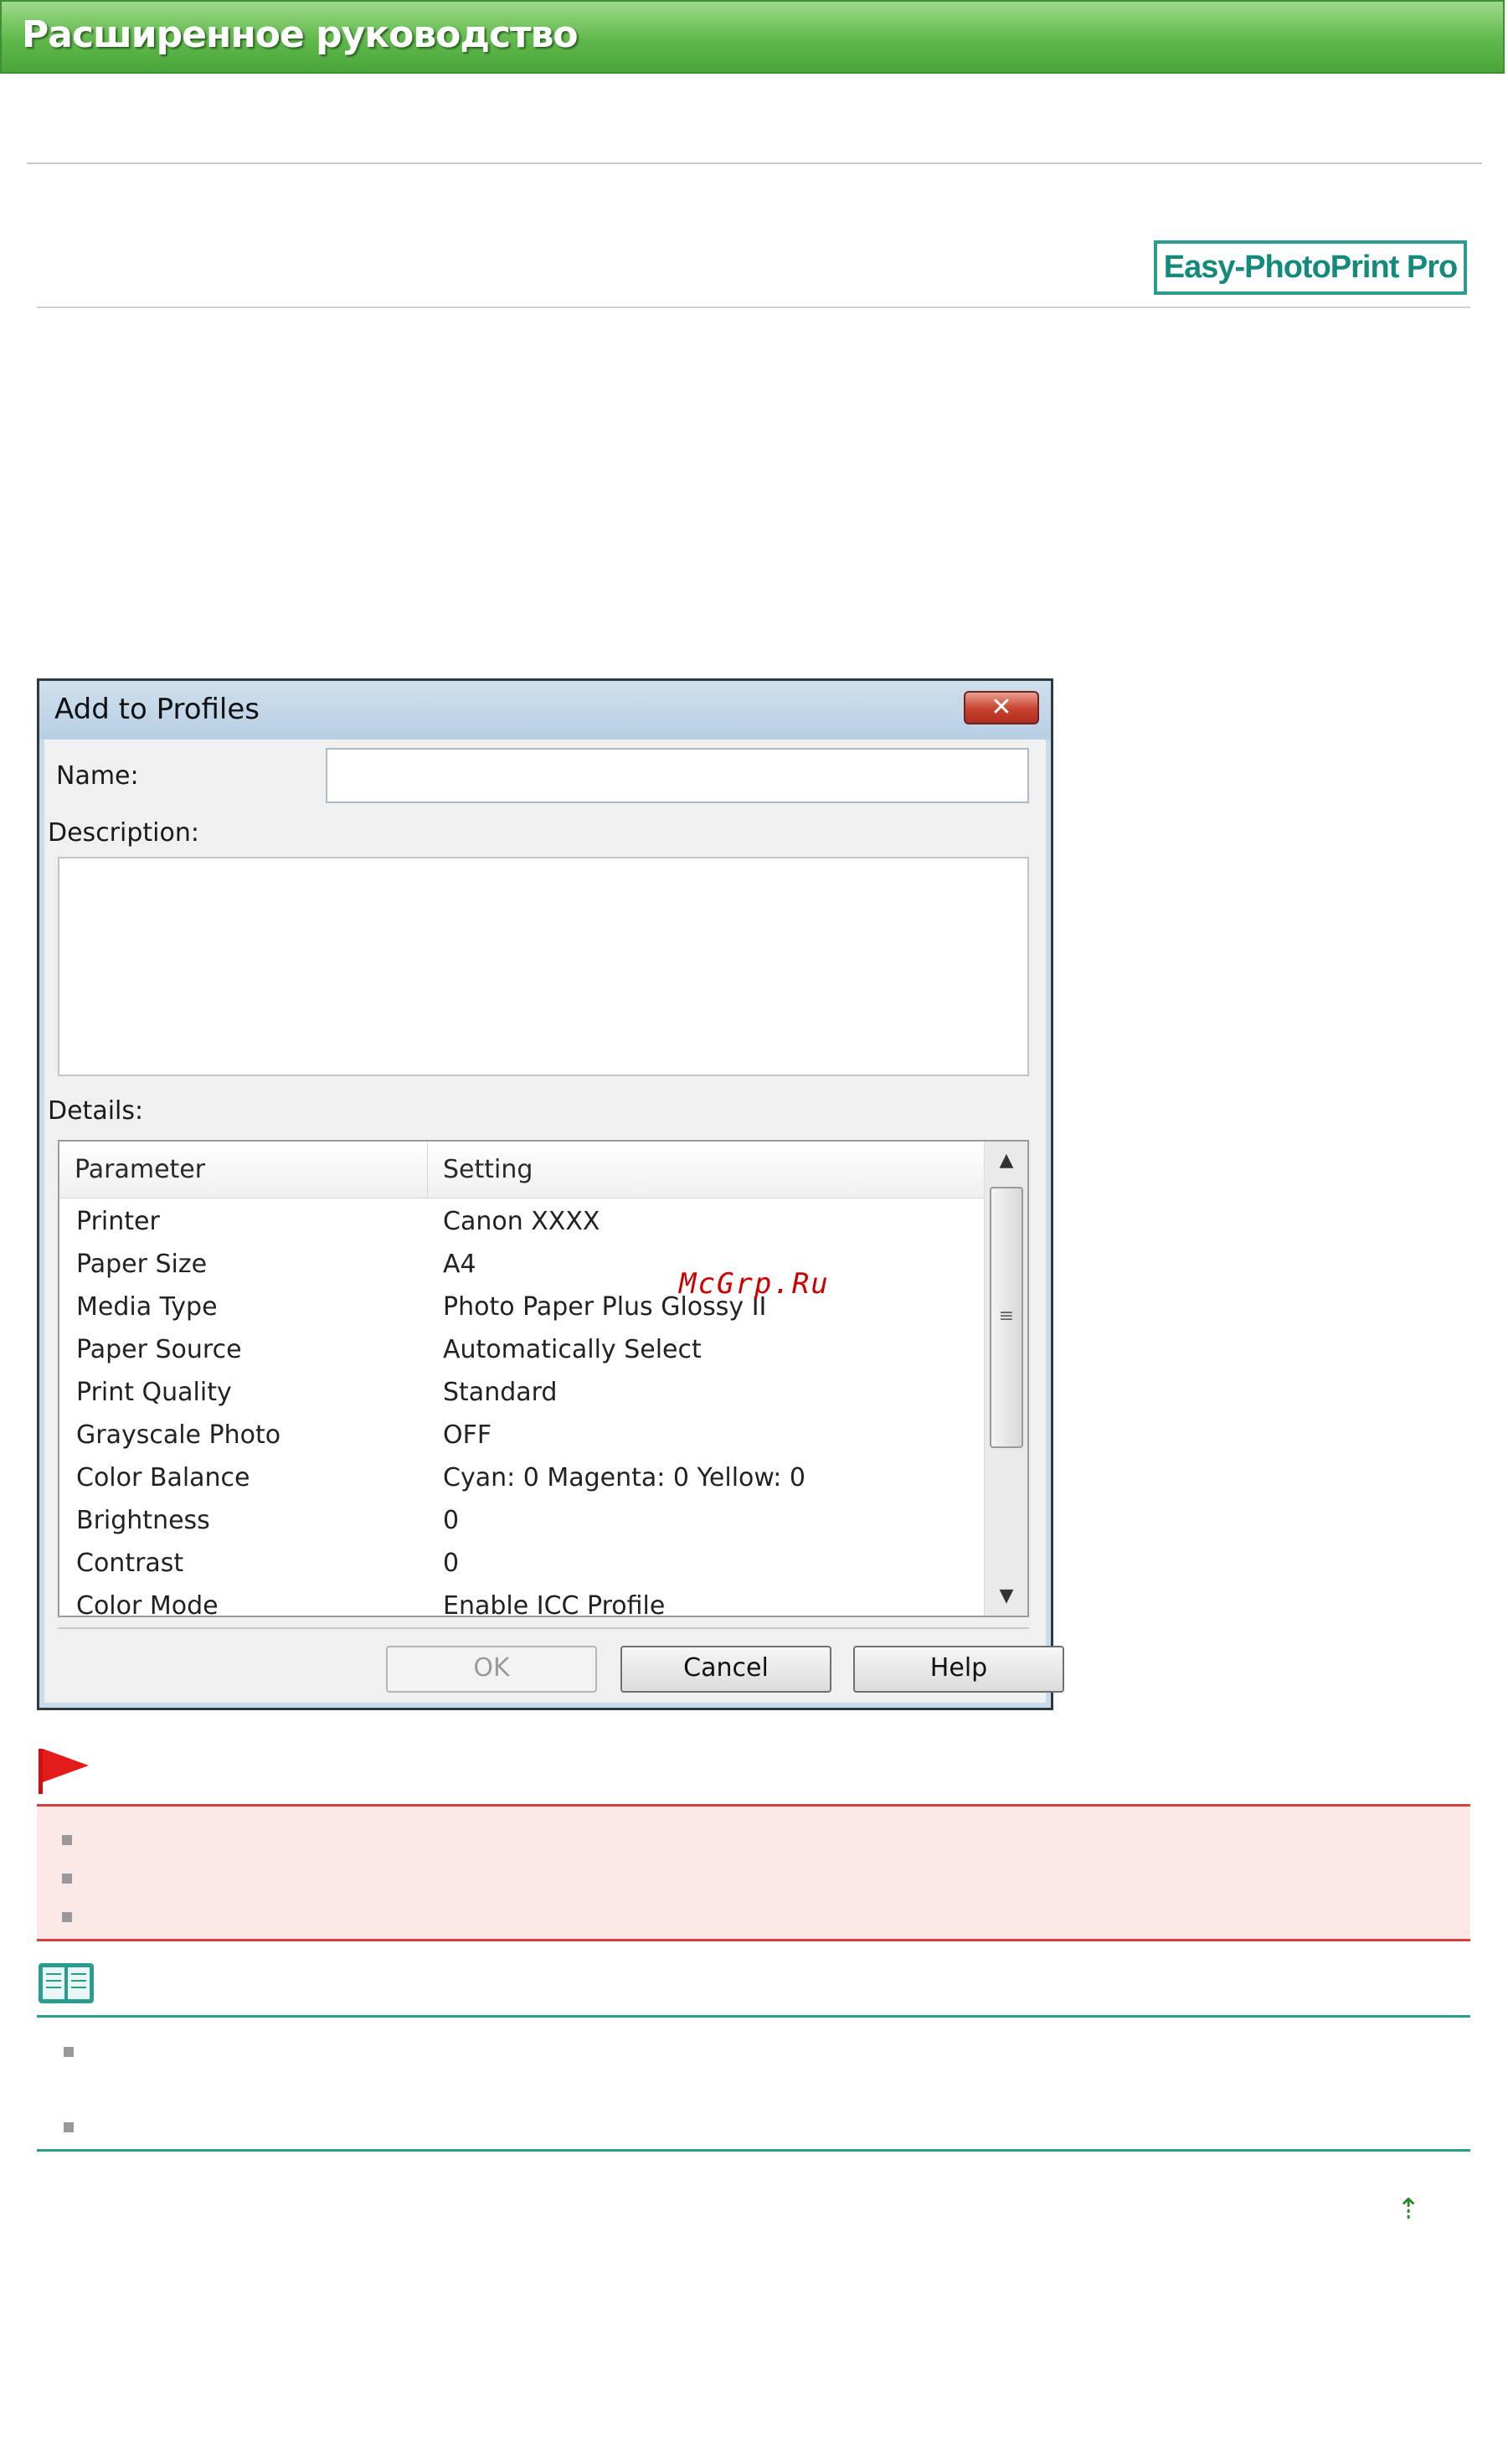  Describe the element at coordinates (300, 34) in the screenshot. I see `banner-title: Расширенное руководство` at that location.